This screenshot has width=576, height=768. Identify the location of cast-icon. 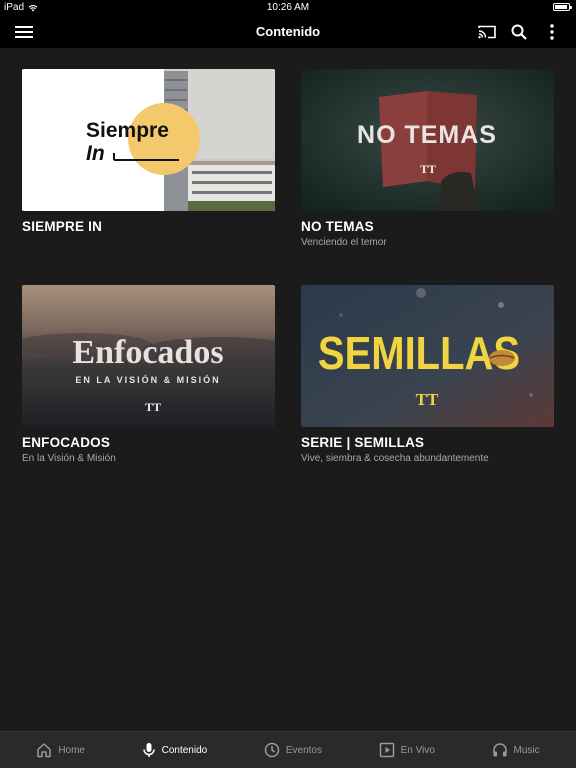
(487, 32).